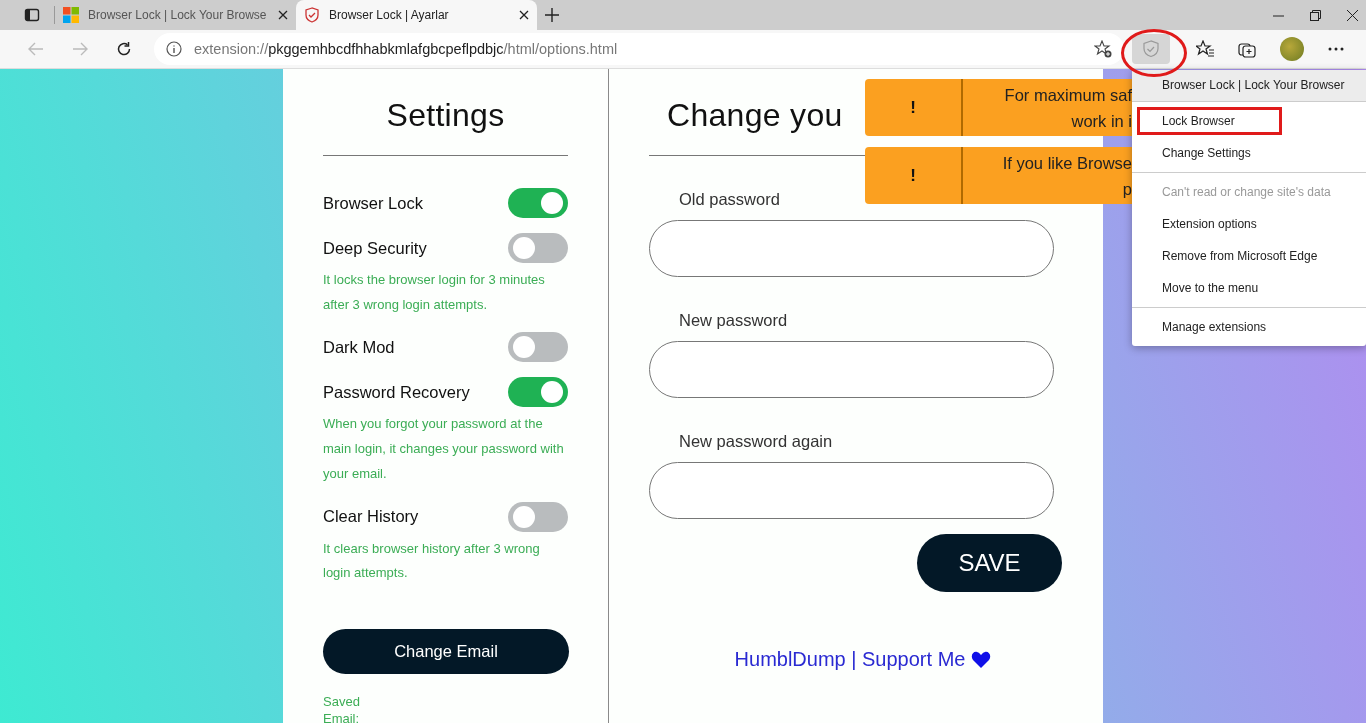 The height and width of the screenshot is (723, 1366). I want to click on saved-email-label: Saved Email:, so click(342, 707).